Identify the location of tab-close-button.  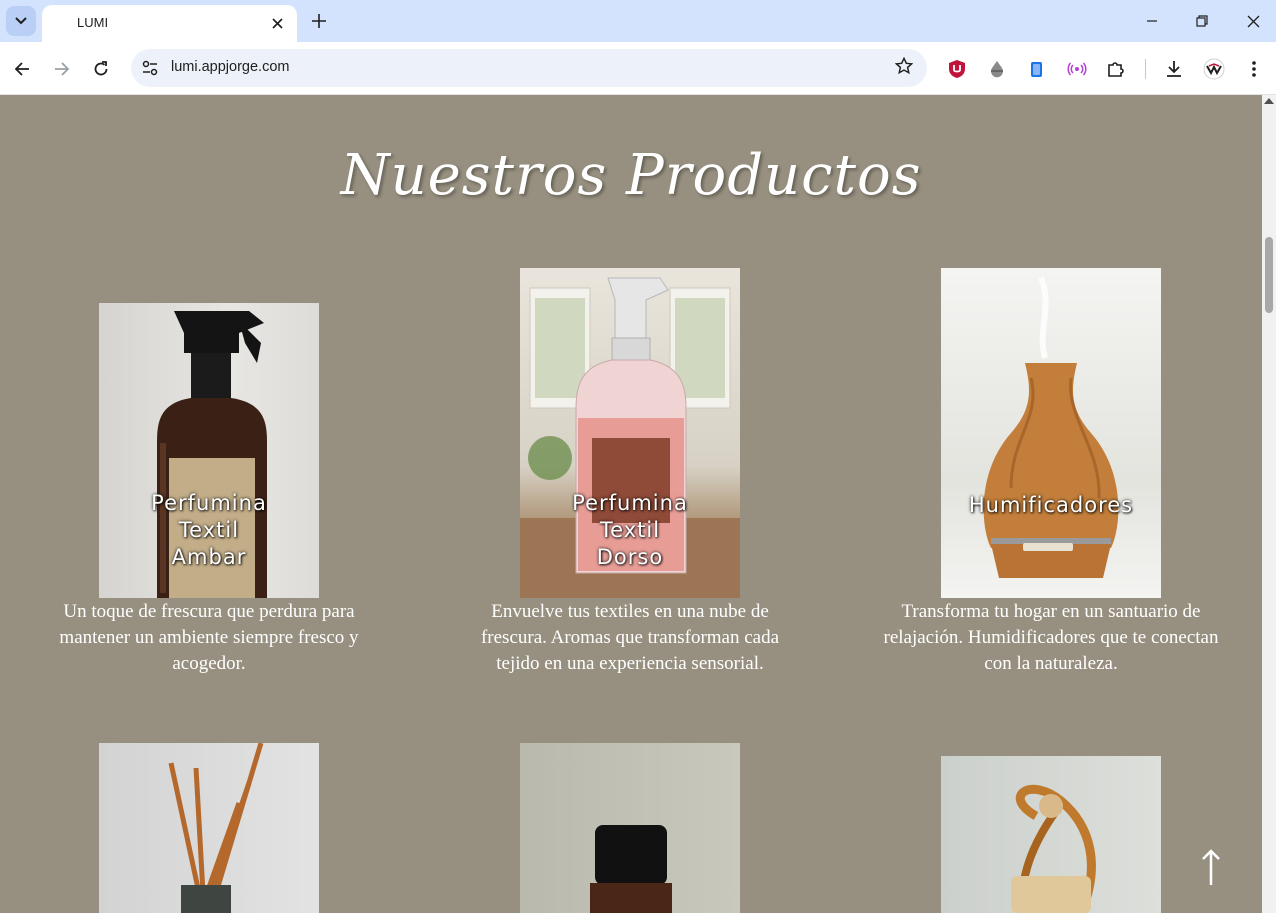
(277, 23).